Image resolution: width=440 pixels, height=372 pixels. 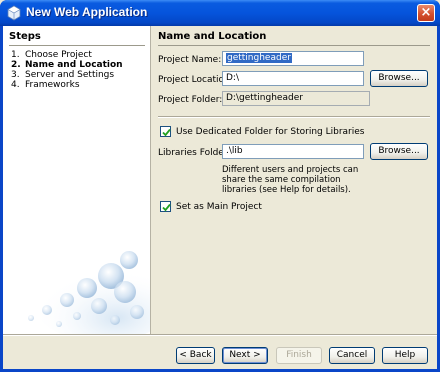 What do you see at coordinates (293, 78) in the screenshot?
I see `project-location-input: D:\` at bounding box center [293, 78].